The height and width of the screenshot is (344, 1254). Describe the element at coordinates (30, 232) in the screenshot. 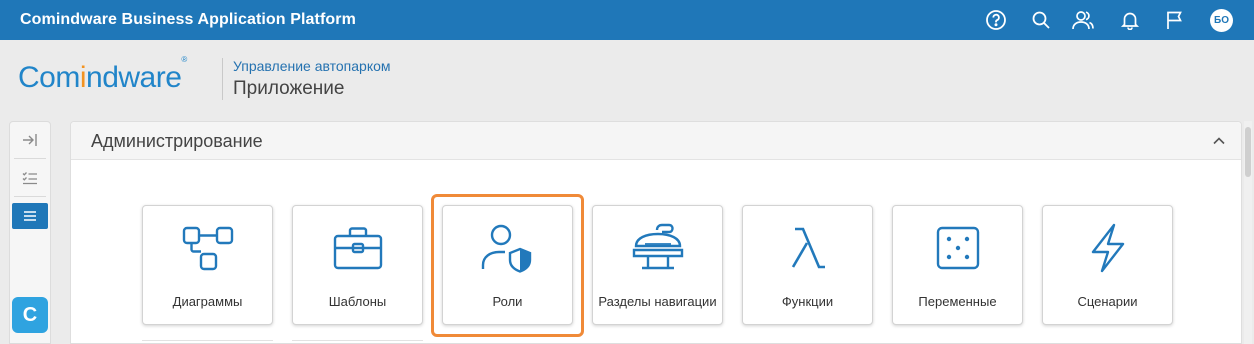

I see `left-sidebar: C` at that location.